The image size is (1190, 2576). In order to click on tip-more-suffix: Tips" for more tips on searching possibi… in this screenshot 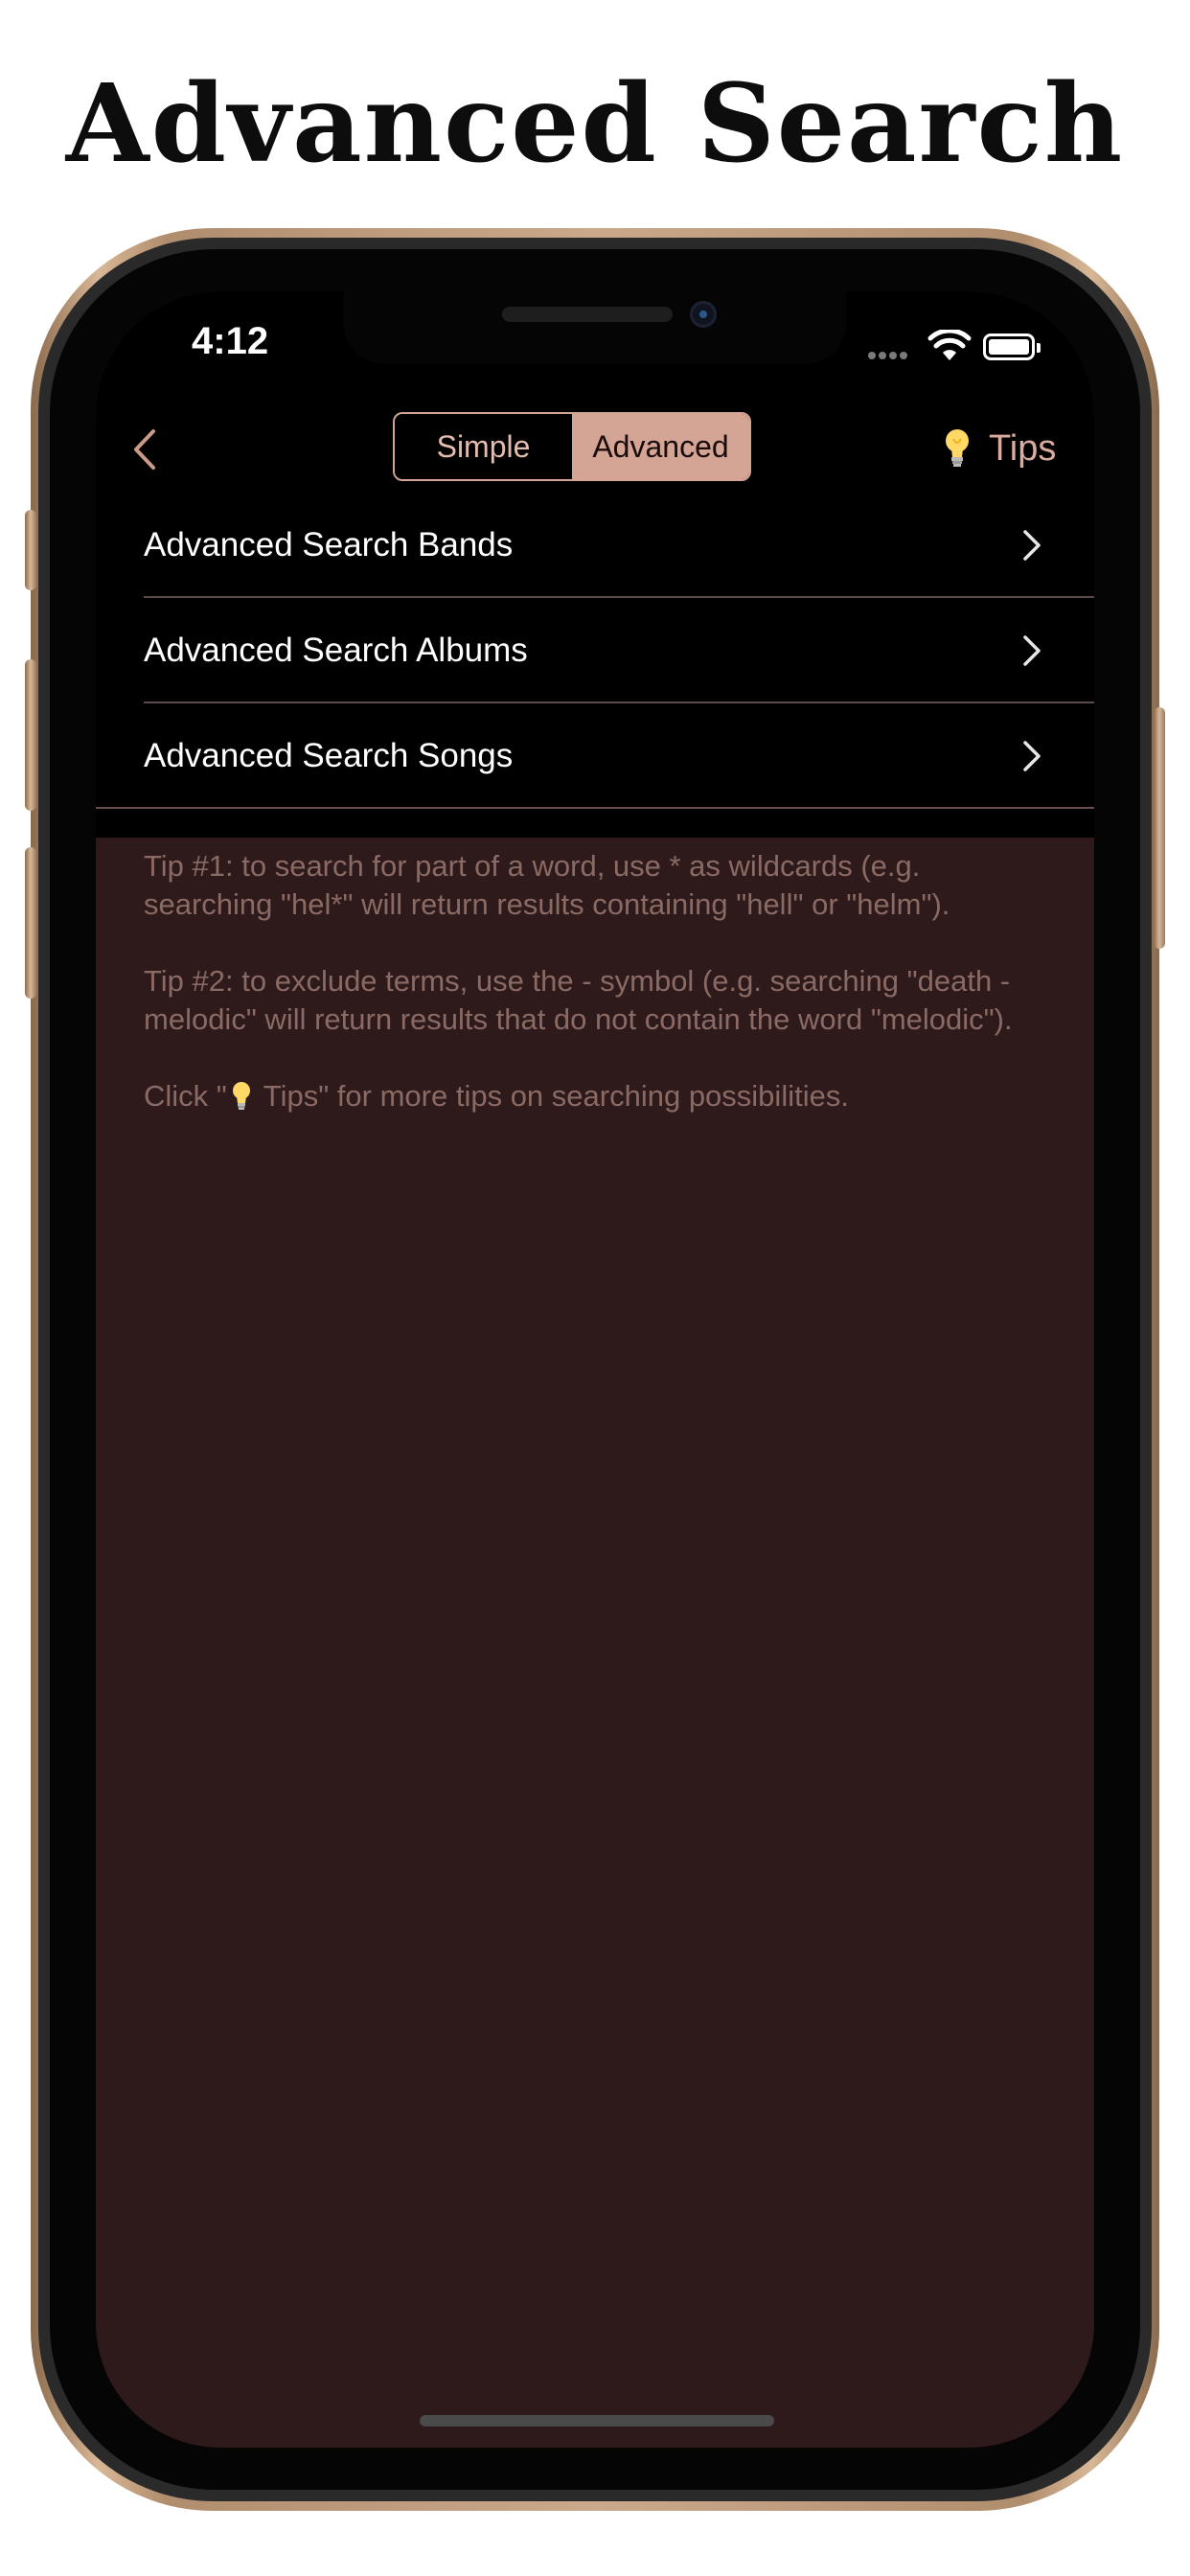, I will do `click(556, 1096)`.